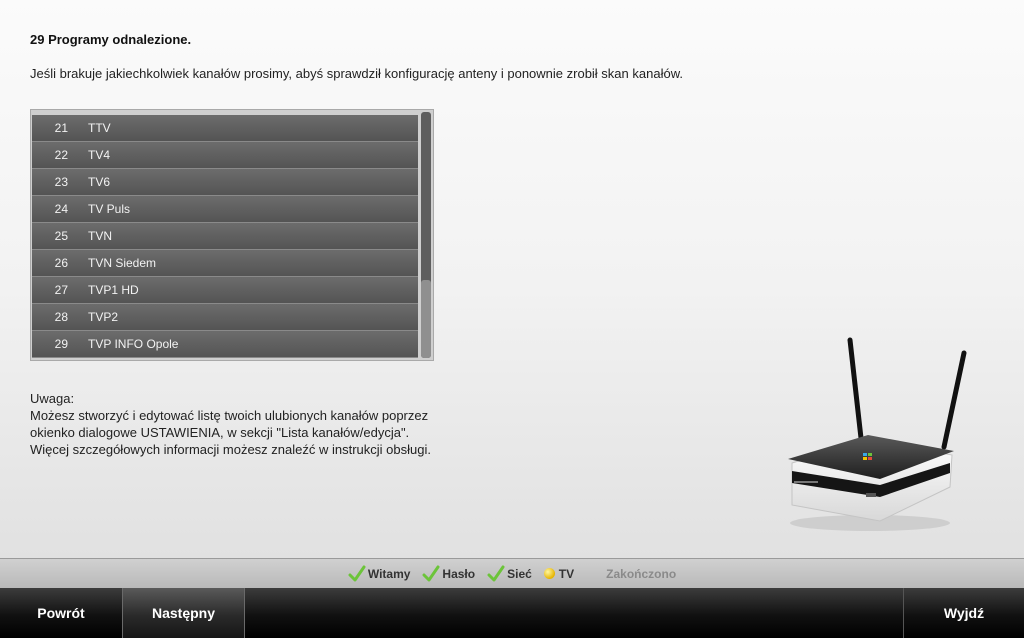  I want to click on channel-name: TVN, so click(100, 236).